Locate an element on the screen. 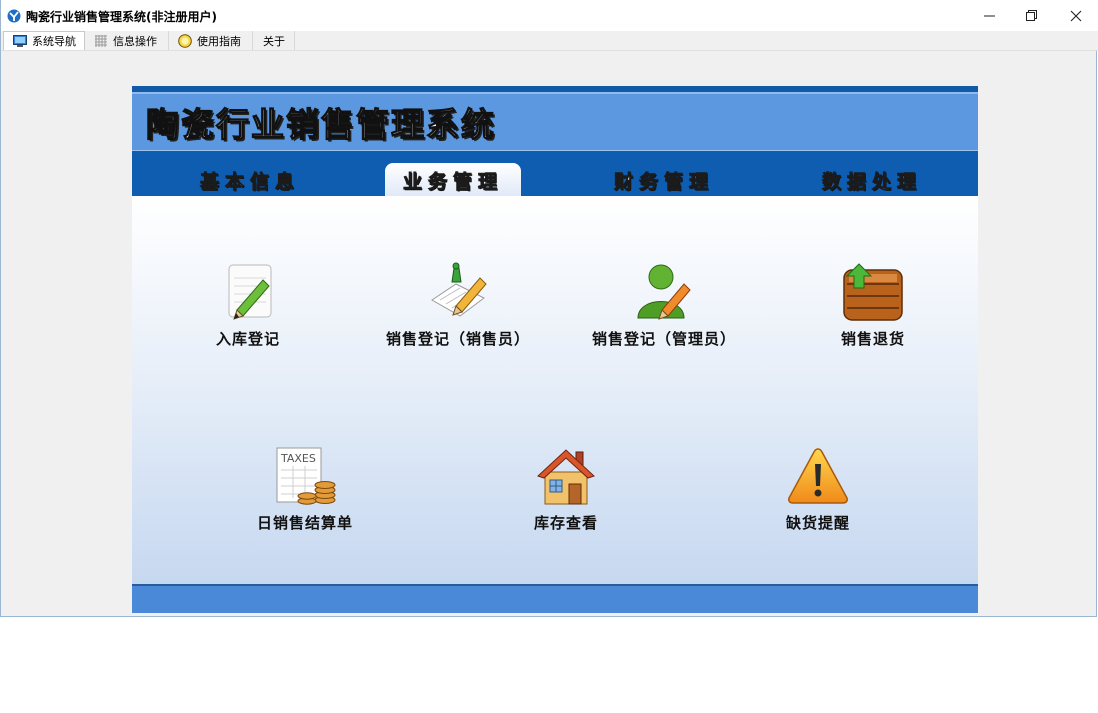  banner-divider is located at coordinates (555, 93).